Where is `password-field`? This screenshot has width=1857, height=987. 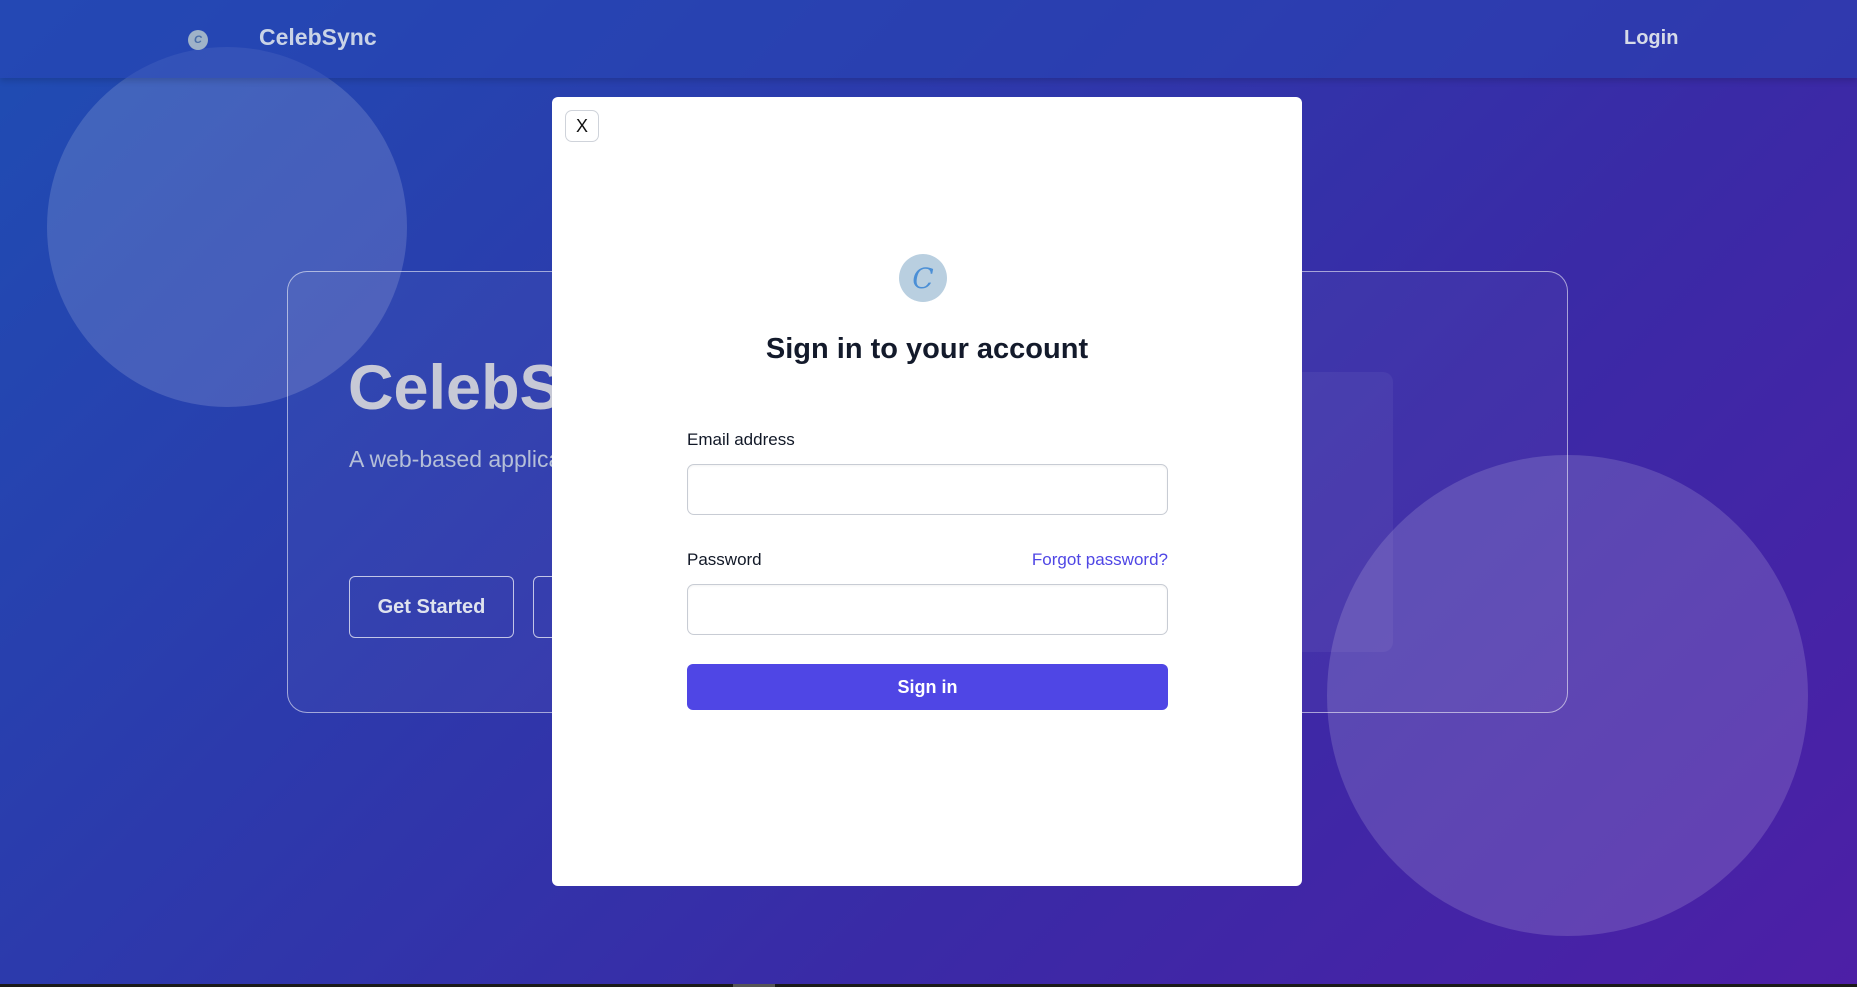
password-field is located at coordinates (927, 609).